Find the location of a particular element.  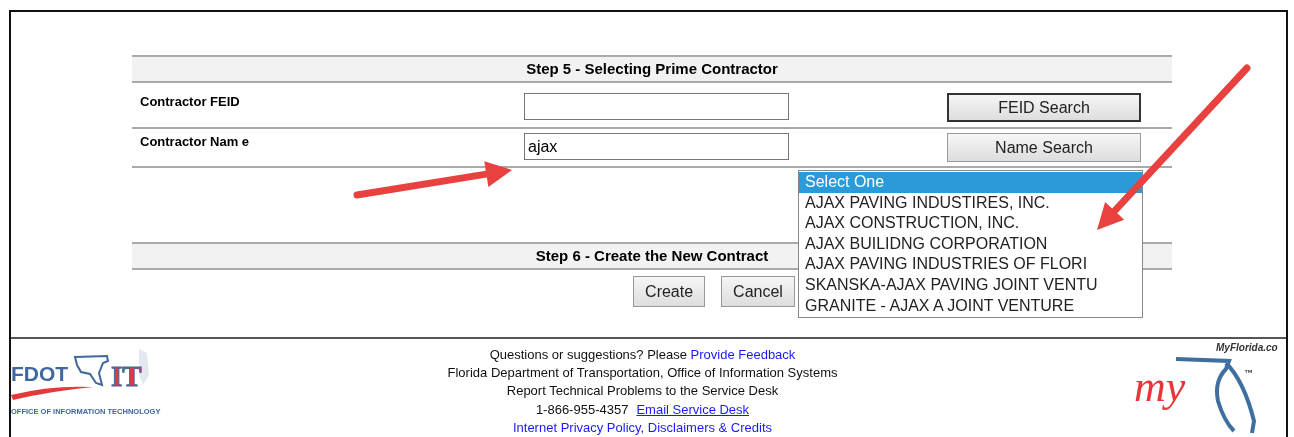

search-button: FEID Search is located at coordinates (1044, 107).